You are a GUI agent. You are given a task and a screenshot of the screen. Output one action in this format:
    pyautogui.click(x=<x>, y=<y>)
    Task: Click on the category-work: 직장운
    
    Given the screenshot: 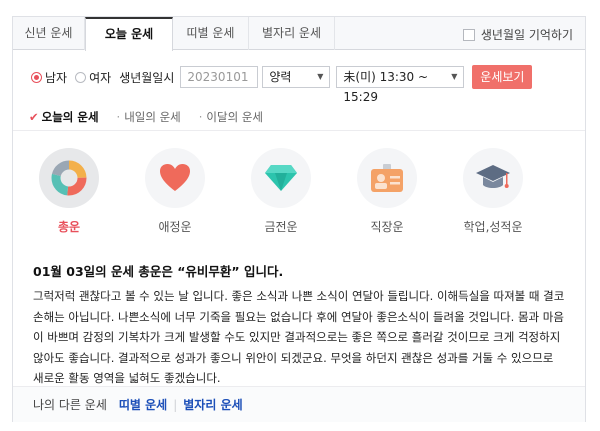 What is the action you would take?
    pyautogui.click(x=387, y=191)
    